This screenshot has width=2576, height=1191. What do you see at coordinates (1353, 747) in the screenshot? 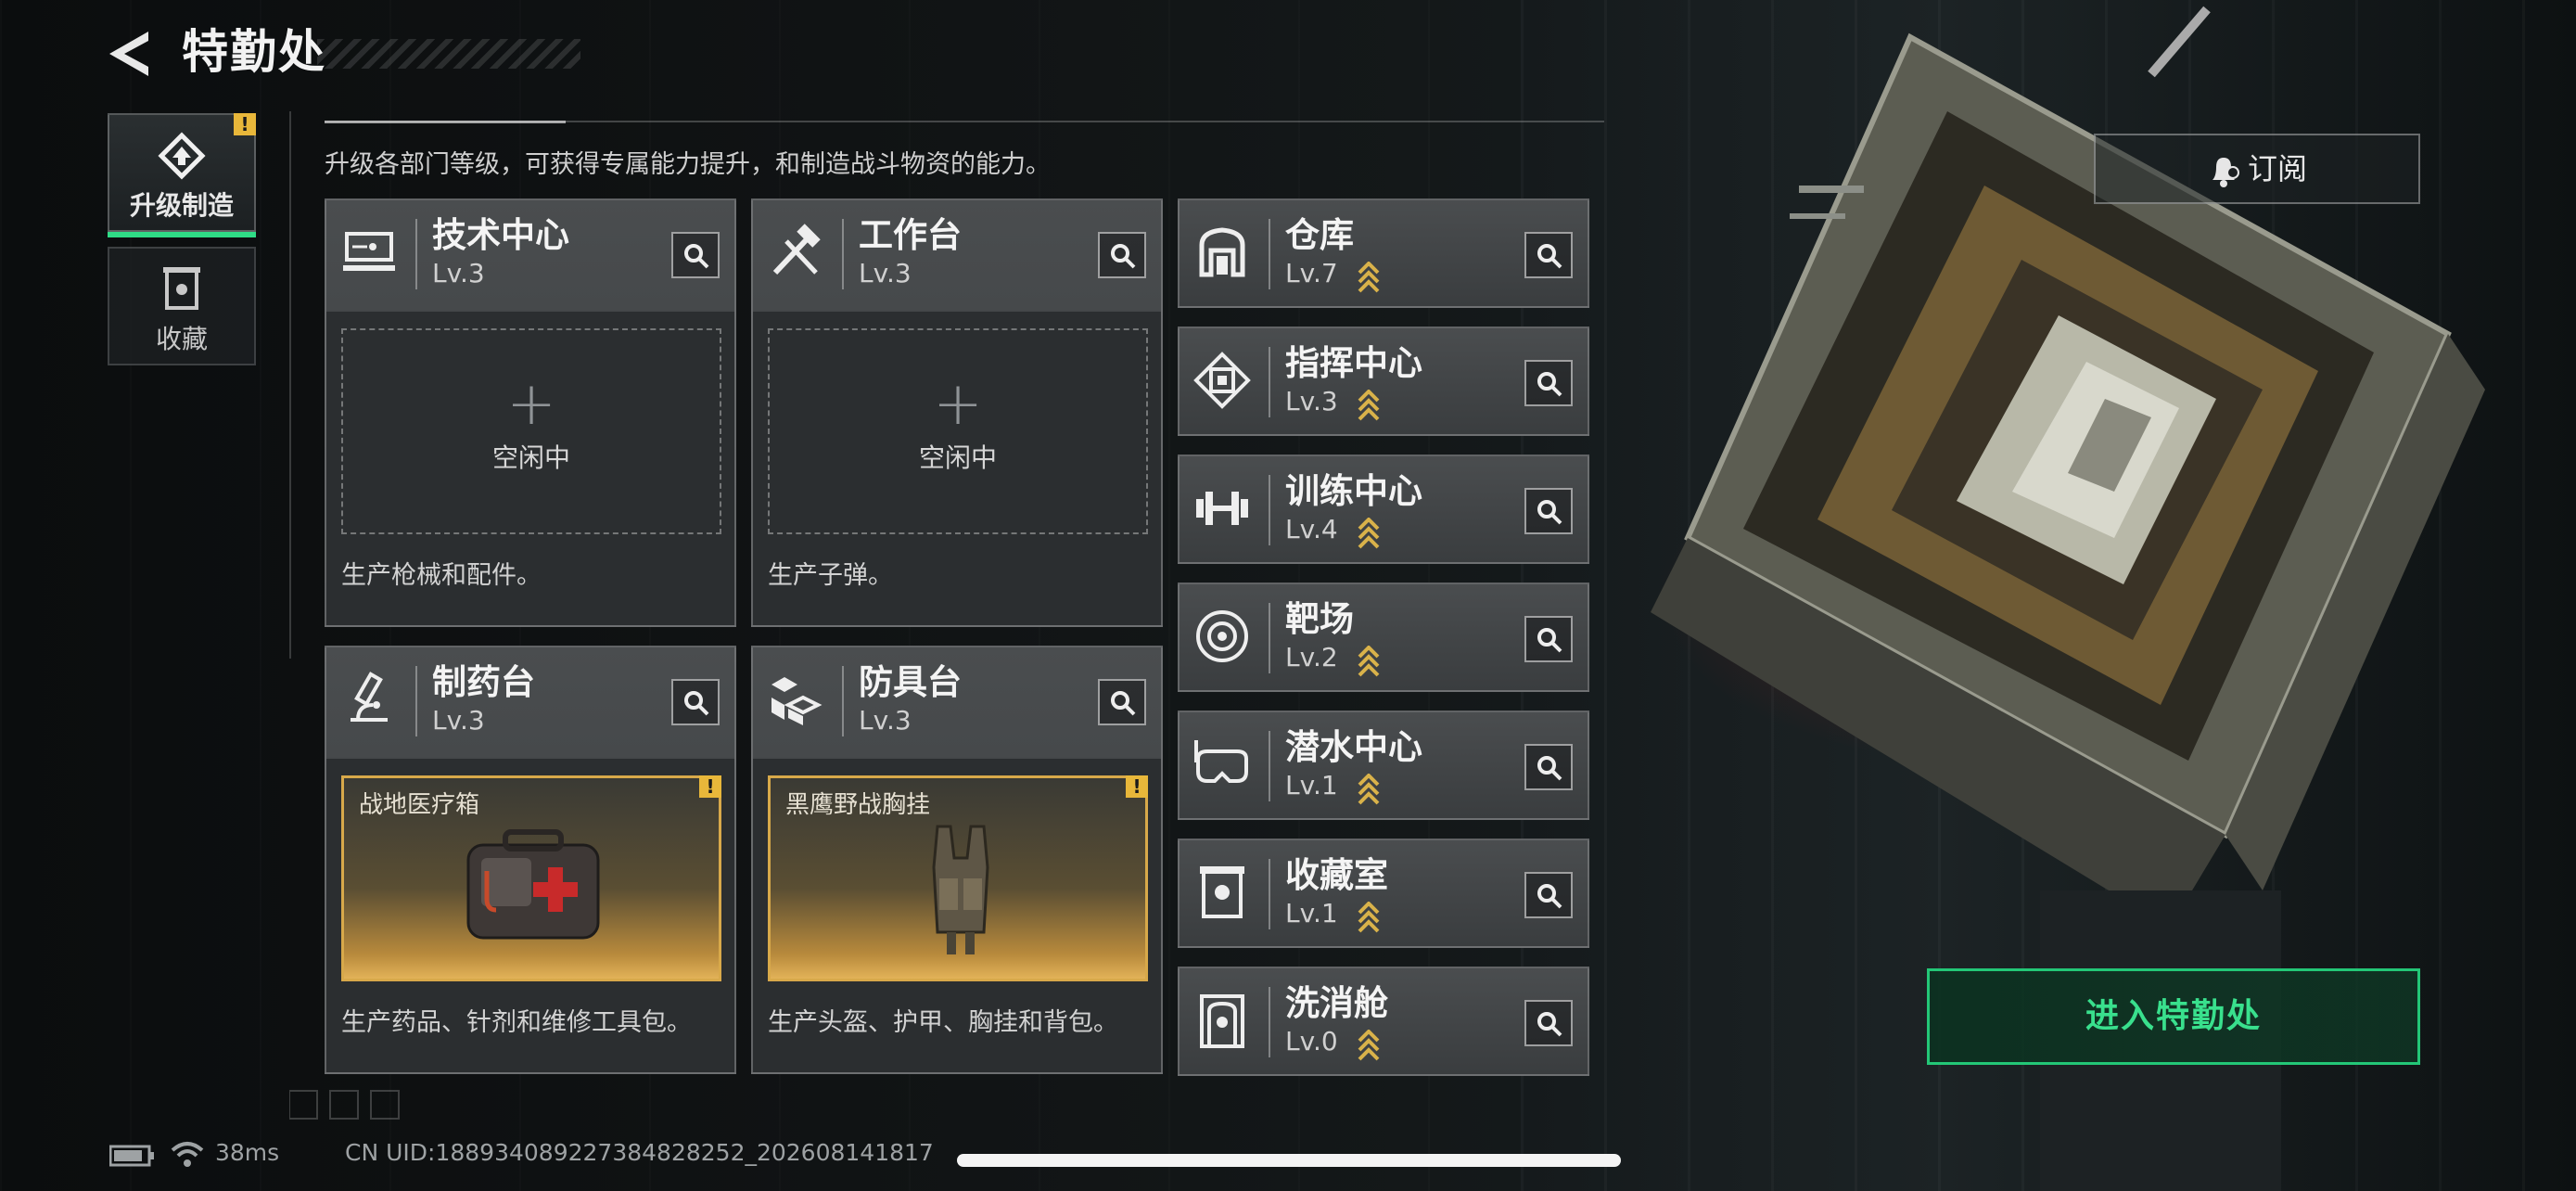
I see `dept-name: 潜水中心` at bounding box center [1353, 747].